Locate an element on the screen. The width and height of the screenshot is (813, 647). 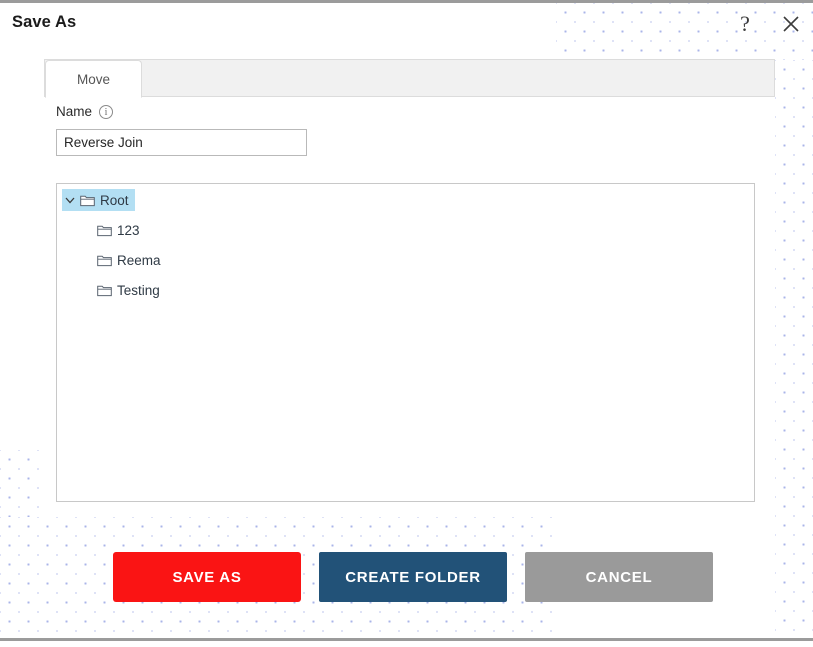
tree-node-label: 123 is located at coordinates (128, 230).